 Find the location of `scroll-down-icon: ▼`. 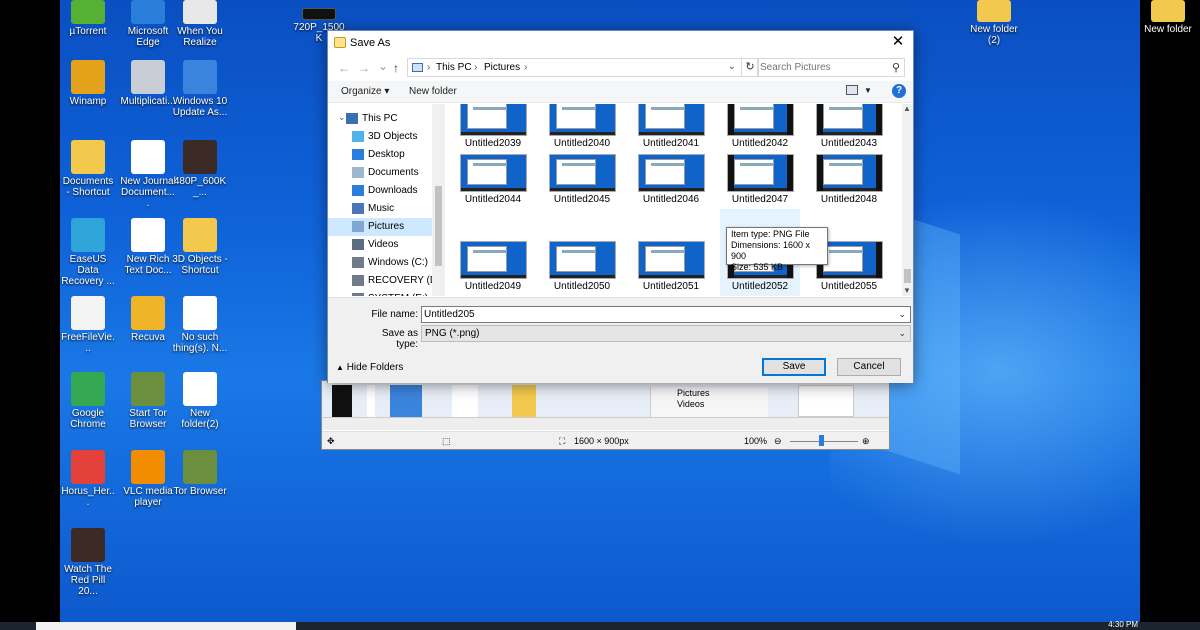

scroll-down-icon: ▼ is located at coordinates (907, 290).